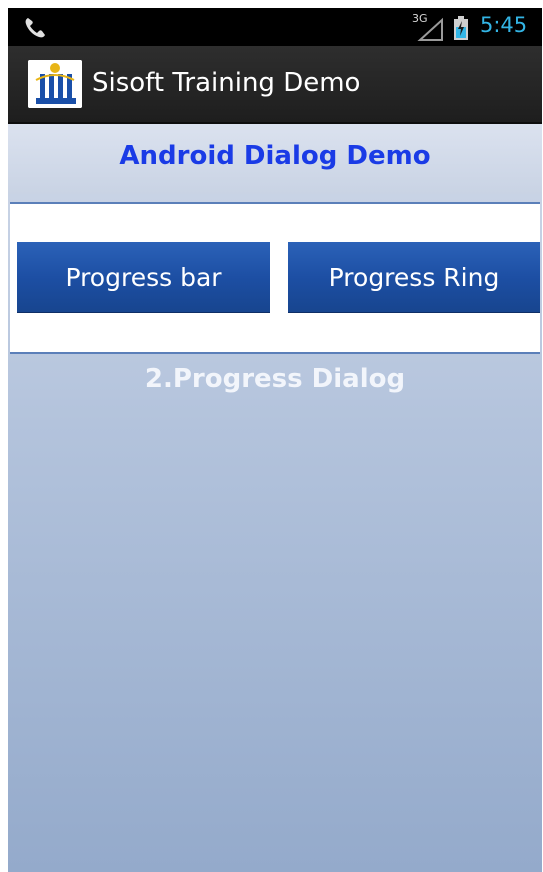 The image size is (543, 872). Describe the element at coordinates (275, 379) in the screenshot. I see `section-subtitle: 2.Progress Dialog` at that location.